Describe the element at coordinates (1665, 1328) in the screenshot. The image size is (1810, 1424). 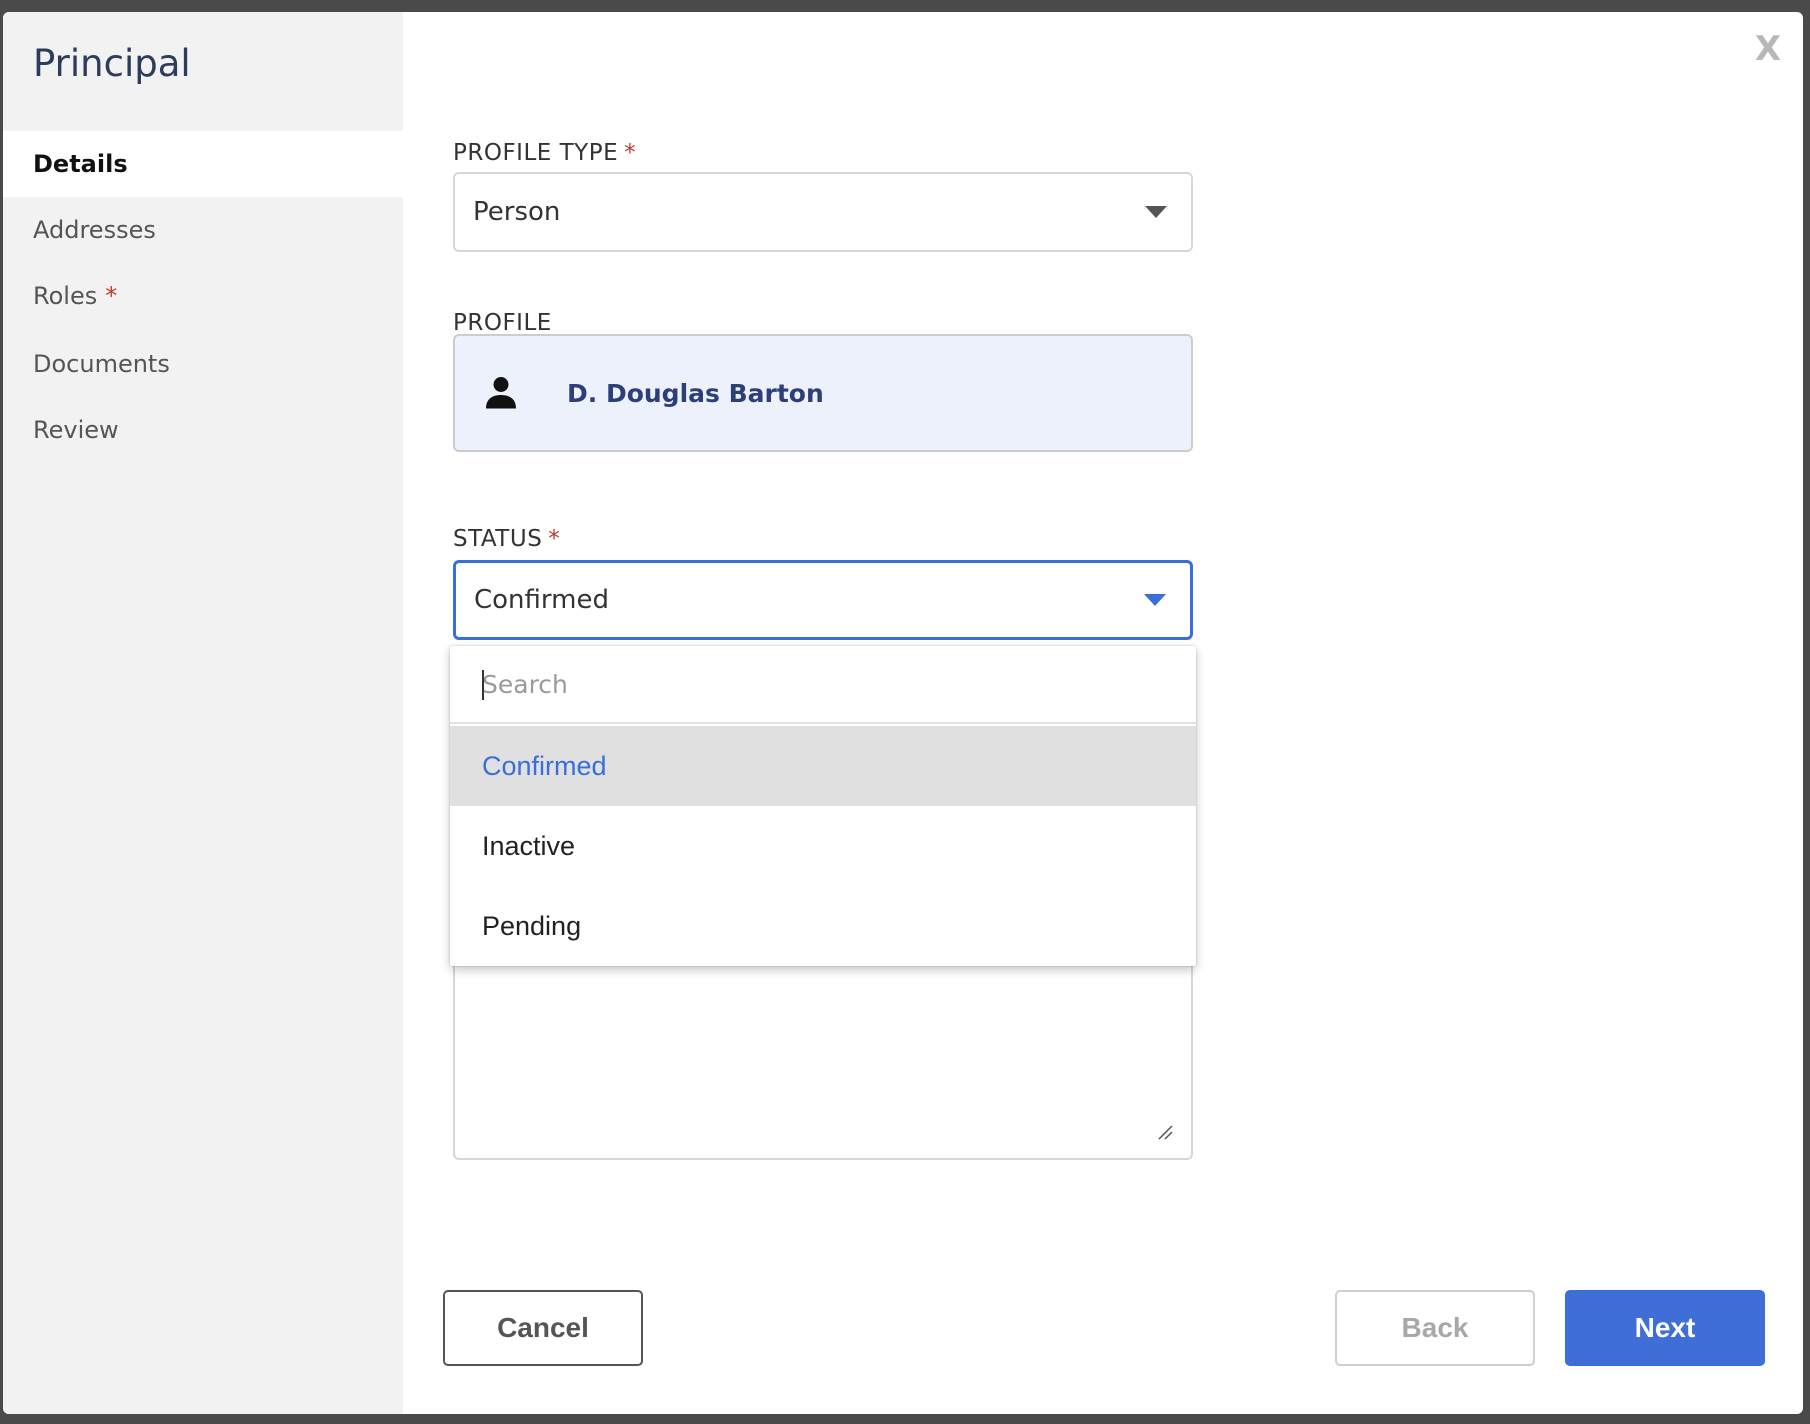
I see `next-button: Next` at that location.